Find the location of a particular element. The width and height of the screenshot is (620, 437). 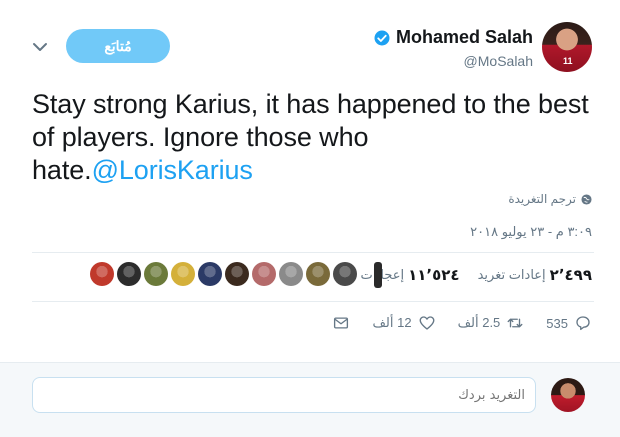

author-display-name: Mohamed Salah is located at coordinates (464, 37).